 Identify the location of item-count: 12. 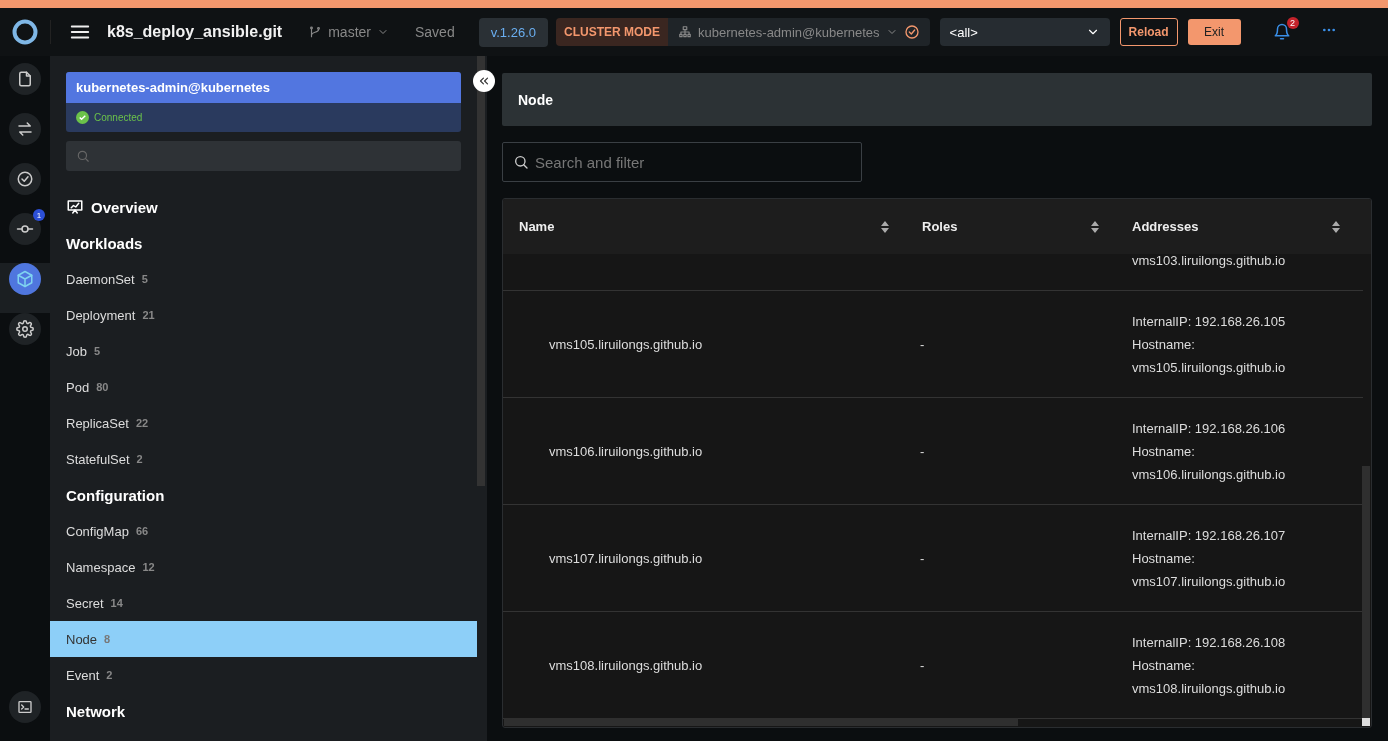
(148, 567).